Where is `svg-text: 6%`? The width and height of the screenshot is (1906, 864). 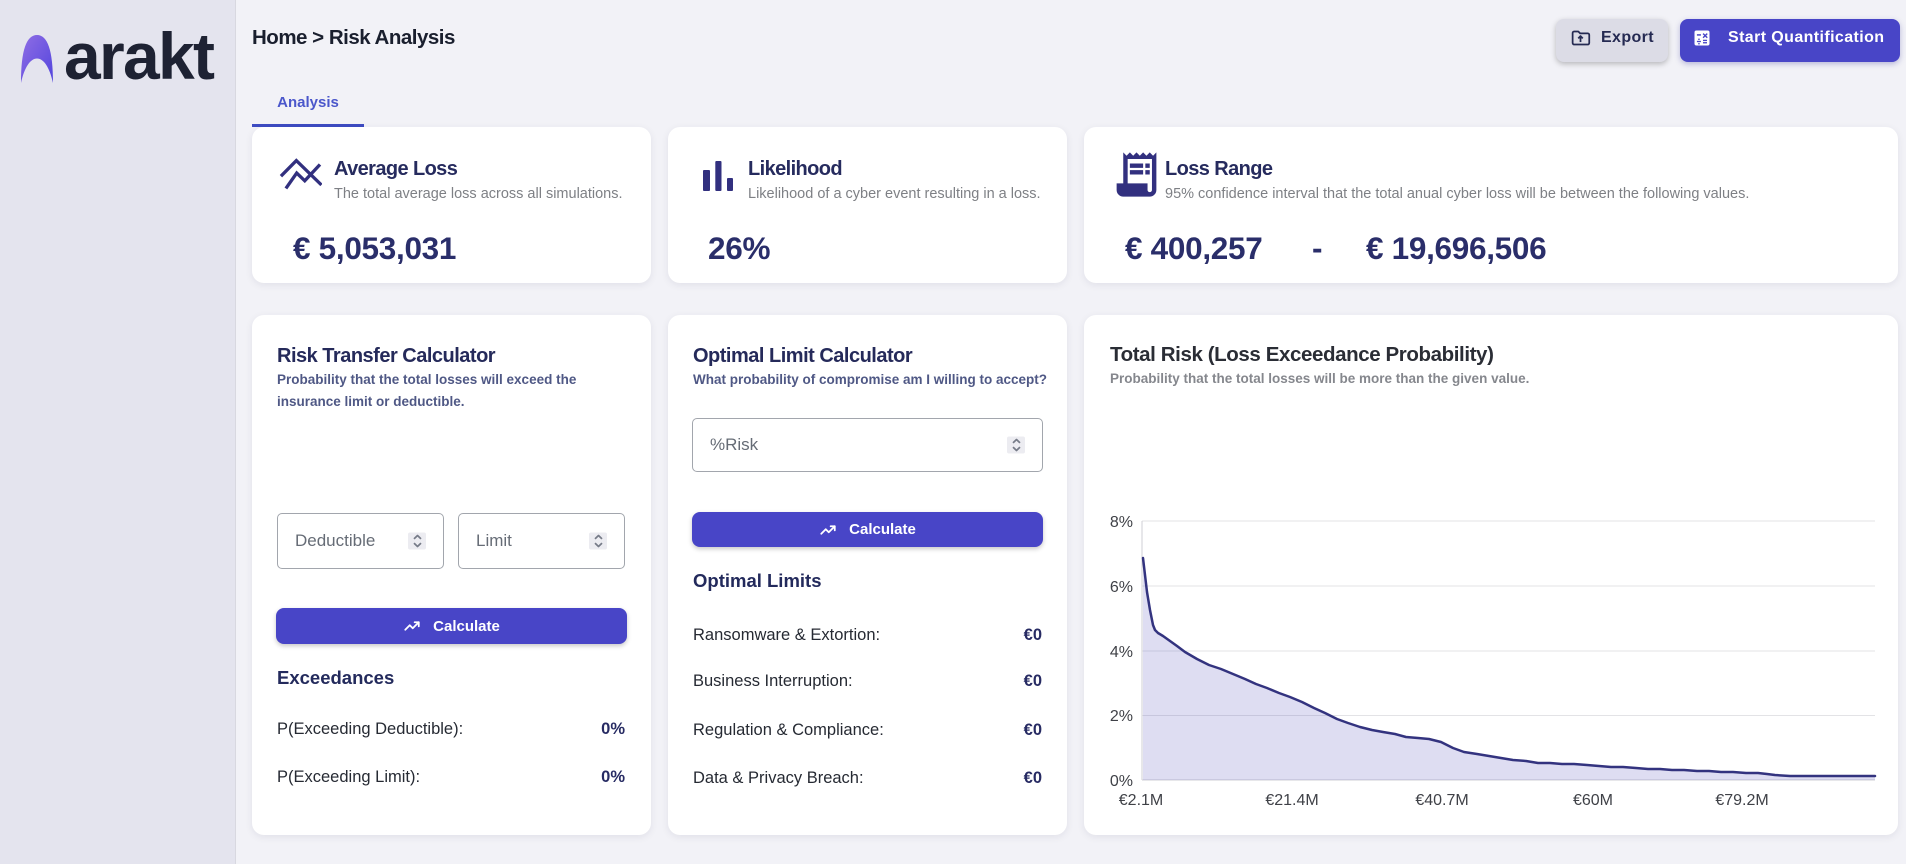
svg-text: 6% is located at coordinates (1121, 587).